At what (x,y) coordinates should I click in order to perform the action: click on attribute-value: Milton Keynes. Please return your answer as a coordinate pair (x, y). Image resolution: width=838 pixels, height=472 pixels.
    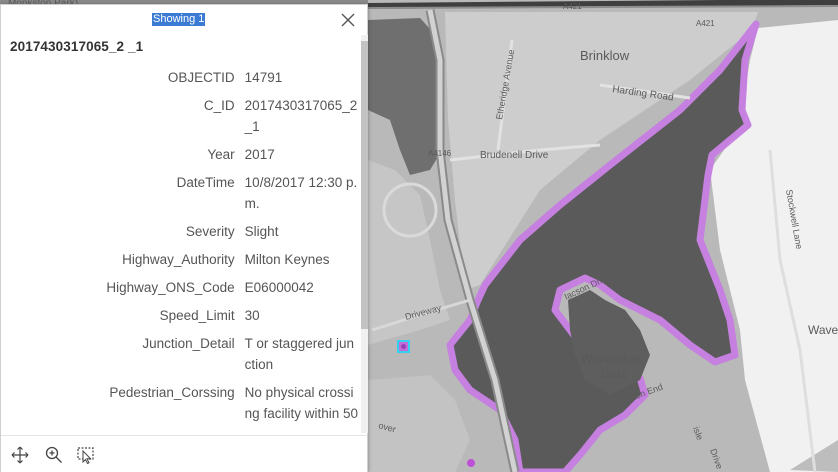
    Looking at the image, I should click on (287, 259).